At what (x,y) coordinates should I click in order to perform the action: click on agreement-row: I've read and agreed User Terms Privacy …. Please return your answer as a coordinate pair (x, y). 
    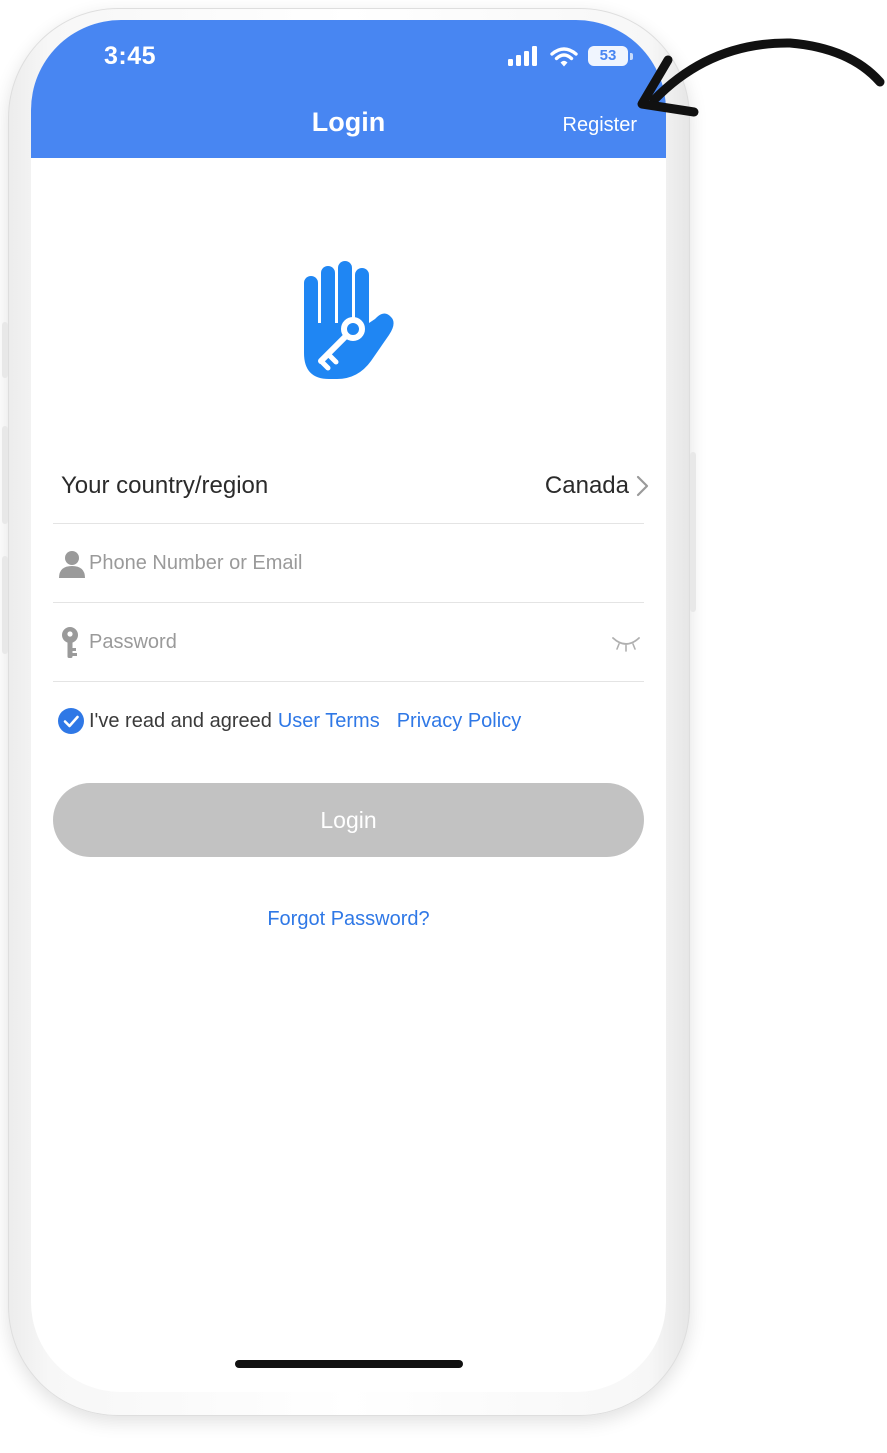
    Looking at the image, I should click on (289, 721).